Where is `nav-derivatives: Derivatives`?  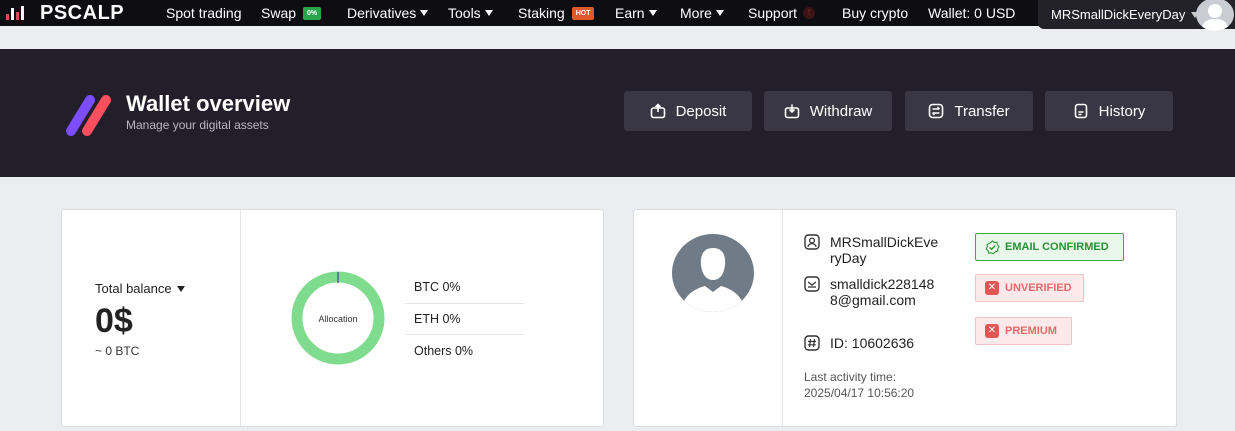
nav-derivatives: Derivatives is located at coordinates (388, 13).